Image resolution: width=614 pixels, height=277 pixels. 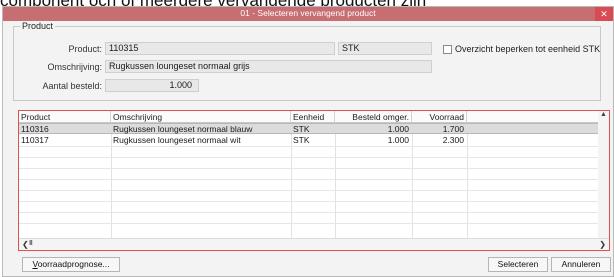 I want to click on column-header-stock: Voorraad, so click(x=439, y=117).